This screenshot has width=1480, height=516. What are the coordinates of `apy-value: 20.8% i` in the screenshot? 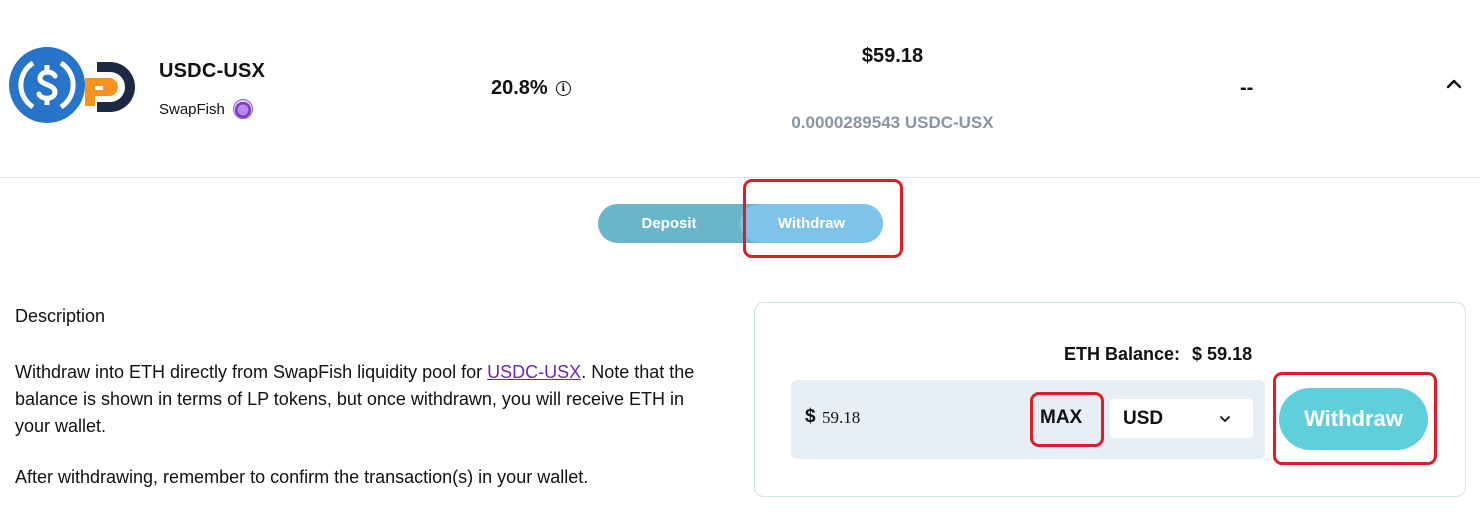 It's located at (531, 88).